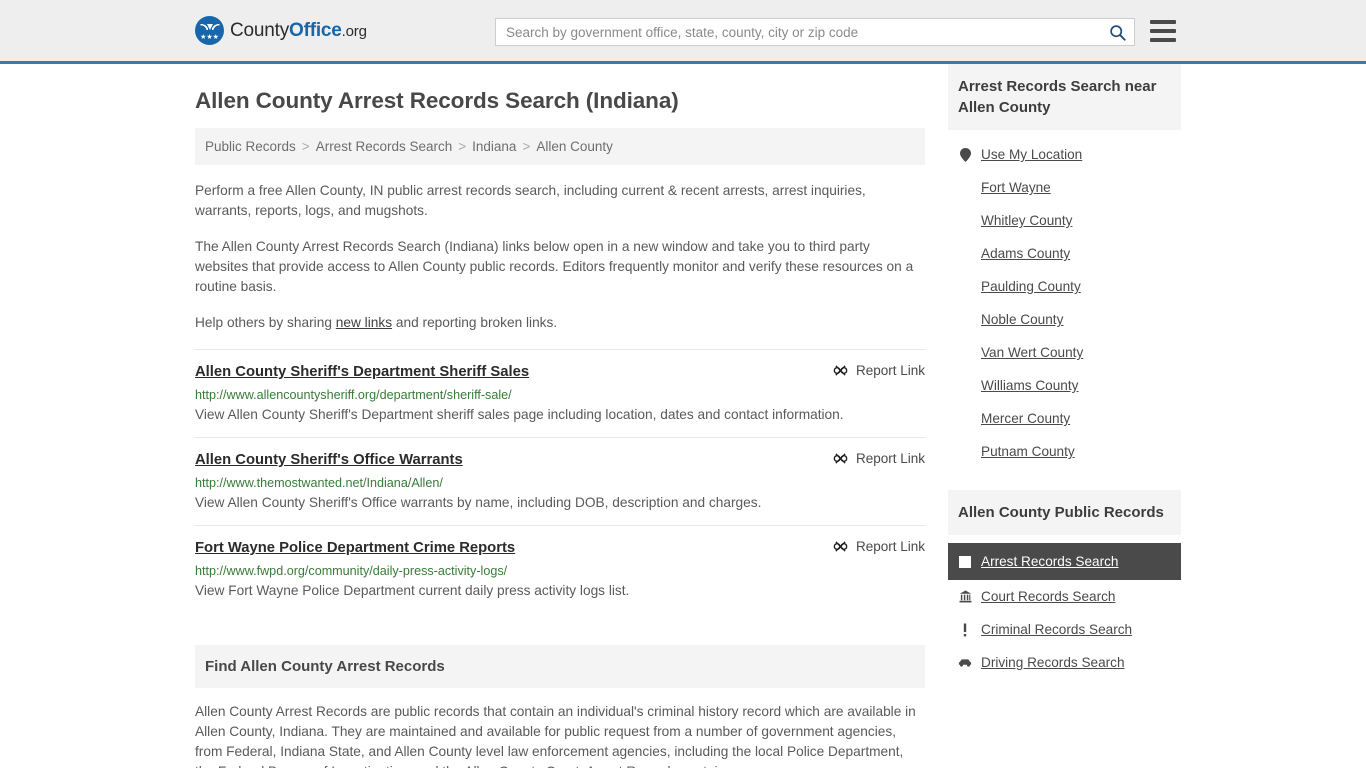 Image resolution: width=1366 pixels, height=768 pixels. Describe the element at coordinates (1025, 253) in the screenshot. I see `sidebar-item-label: Adams County` at that location.